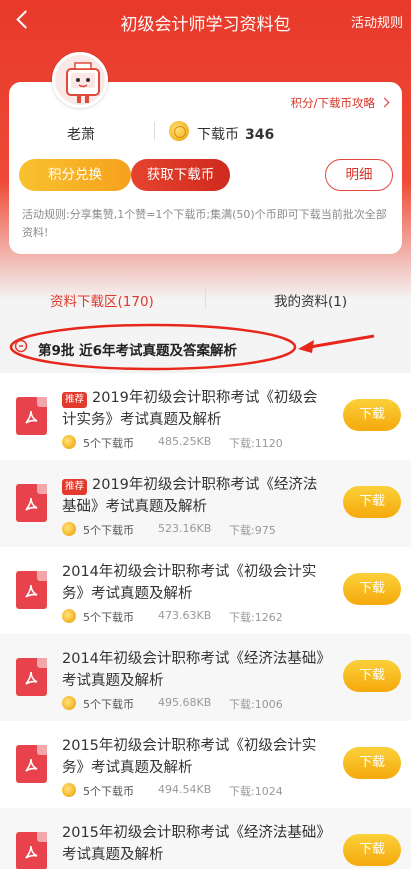 This screenshot has height=869, width=411. What do you see at coordinates (21, 346) in the screenshot?
I see `batch-icon` at bounding box center [21, 346].